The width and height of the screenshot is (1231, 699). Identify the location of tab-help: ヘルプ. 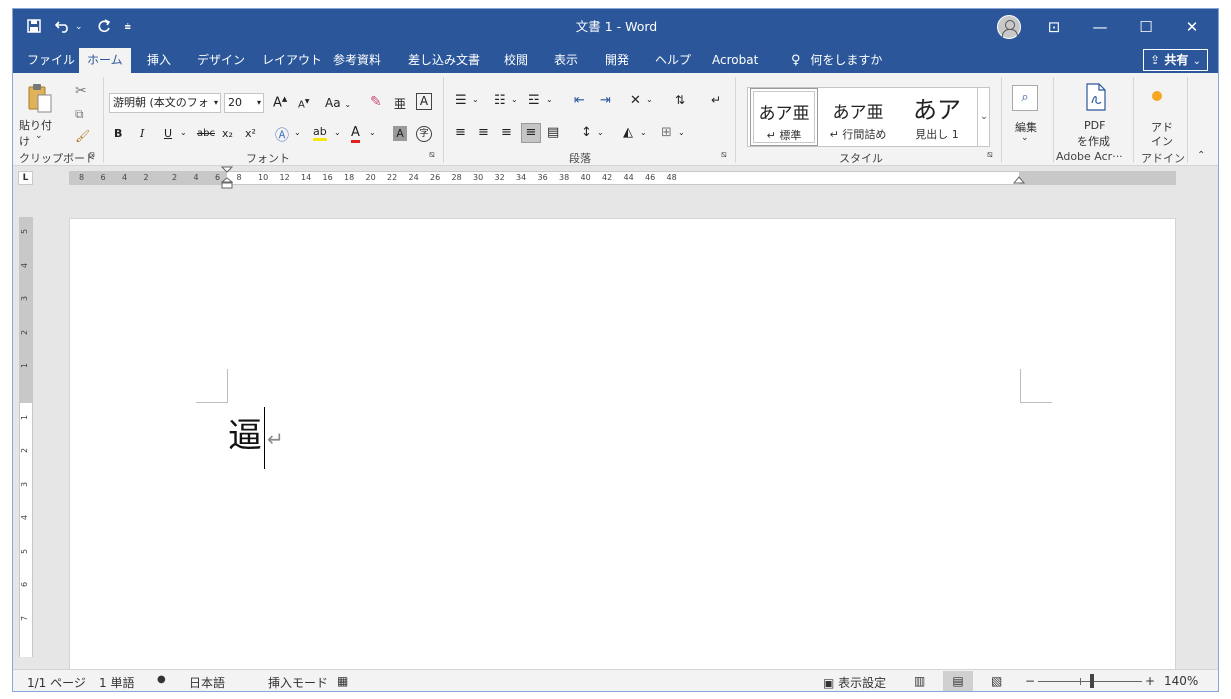
(673, 60).